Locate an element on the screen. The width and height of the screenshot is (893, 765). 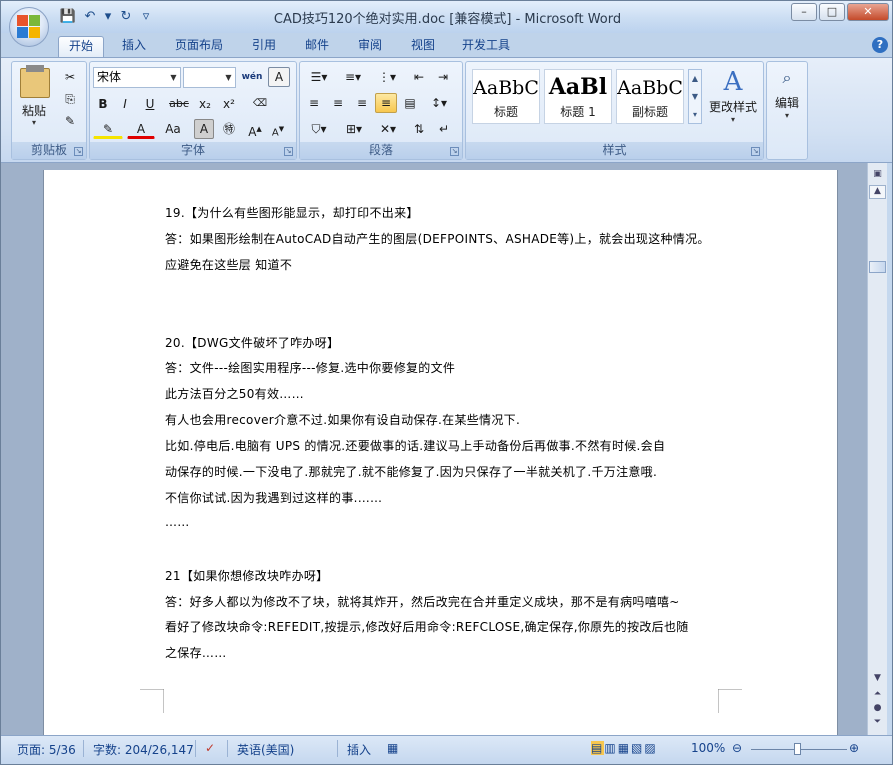
clear-formatting-icon: ⌫ is located at coordinates (260, 104).